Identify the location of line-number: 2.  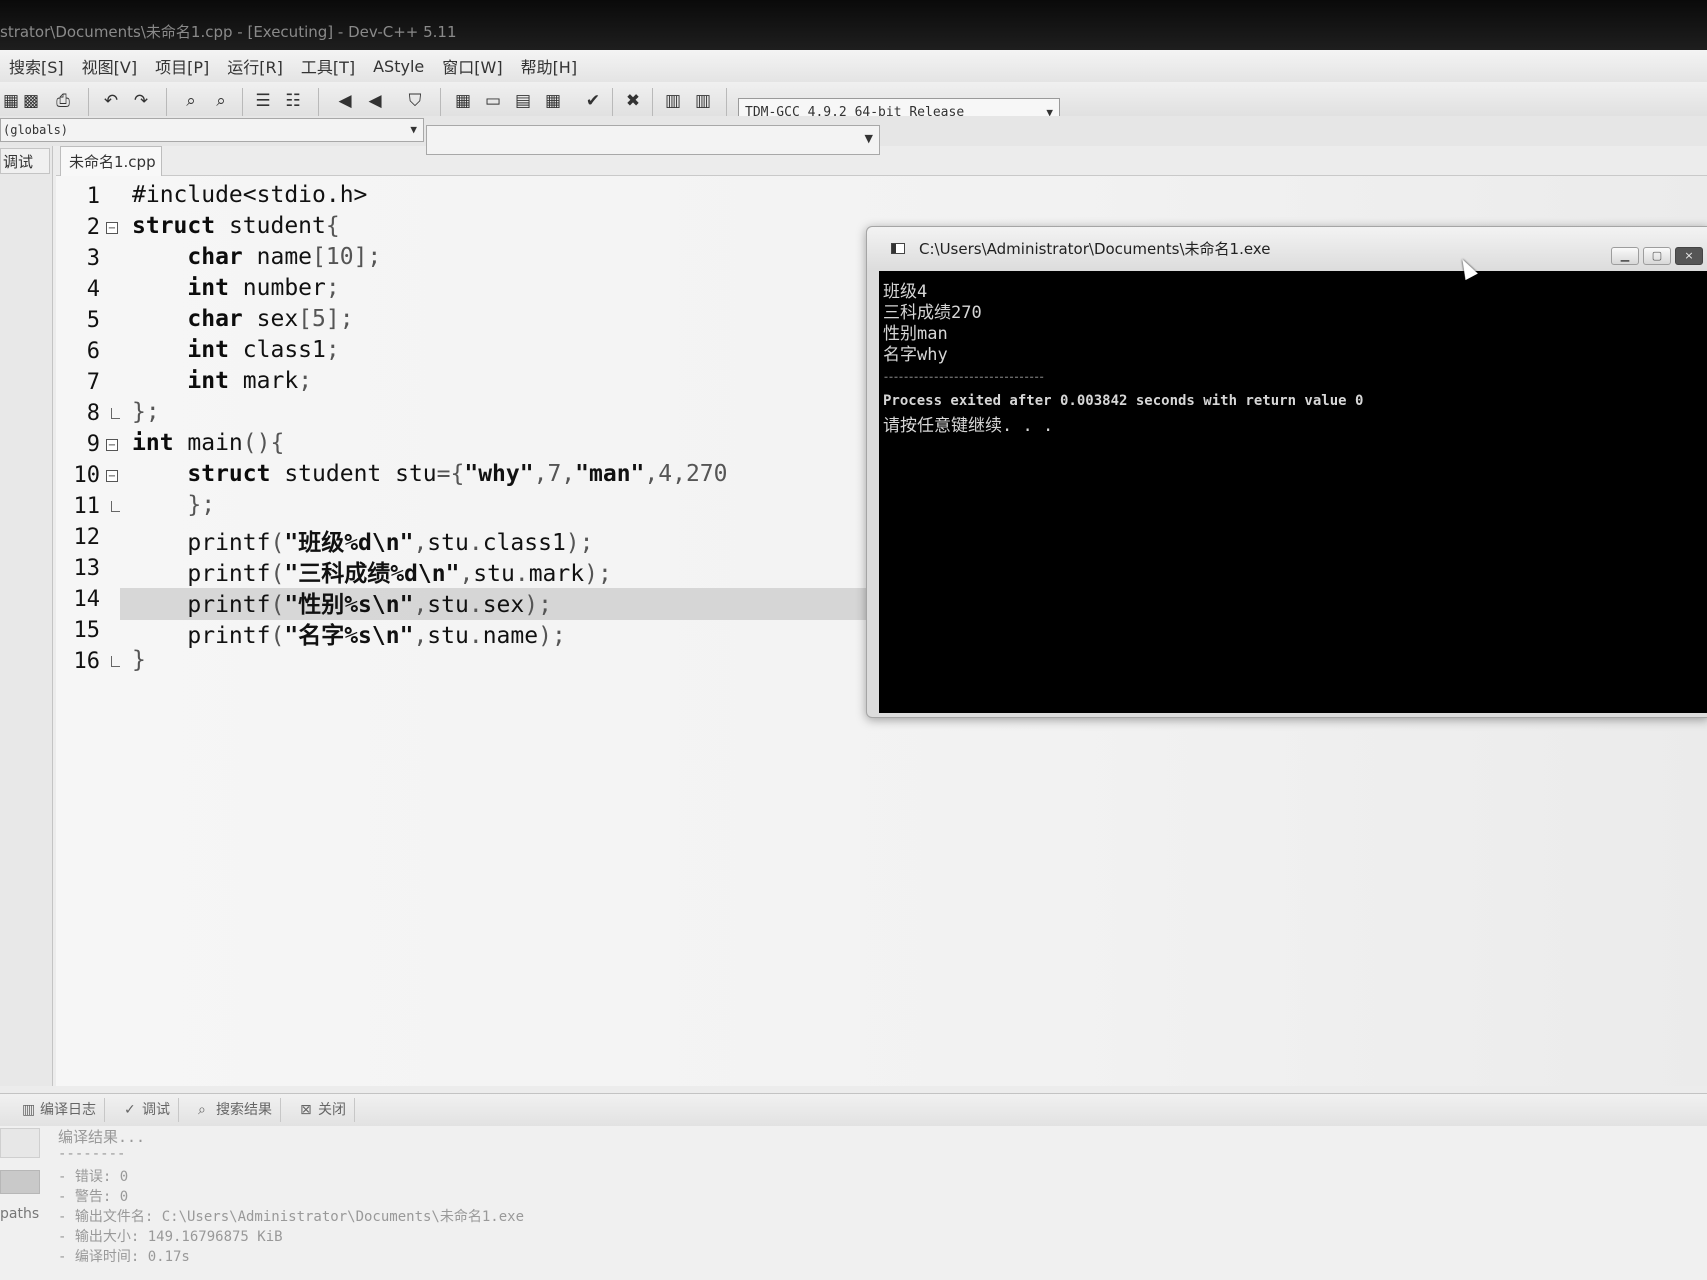
(93, 227).